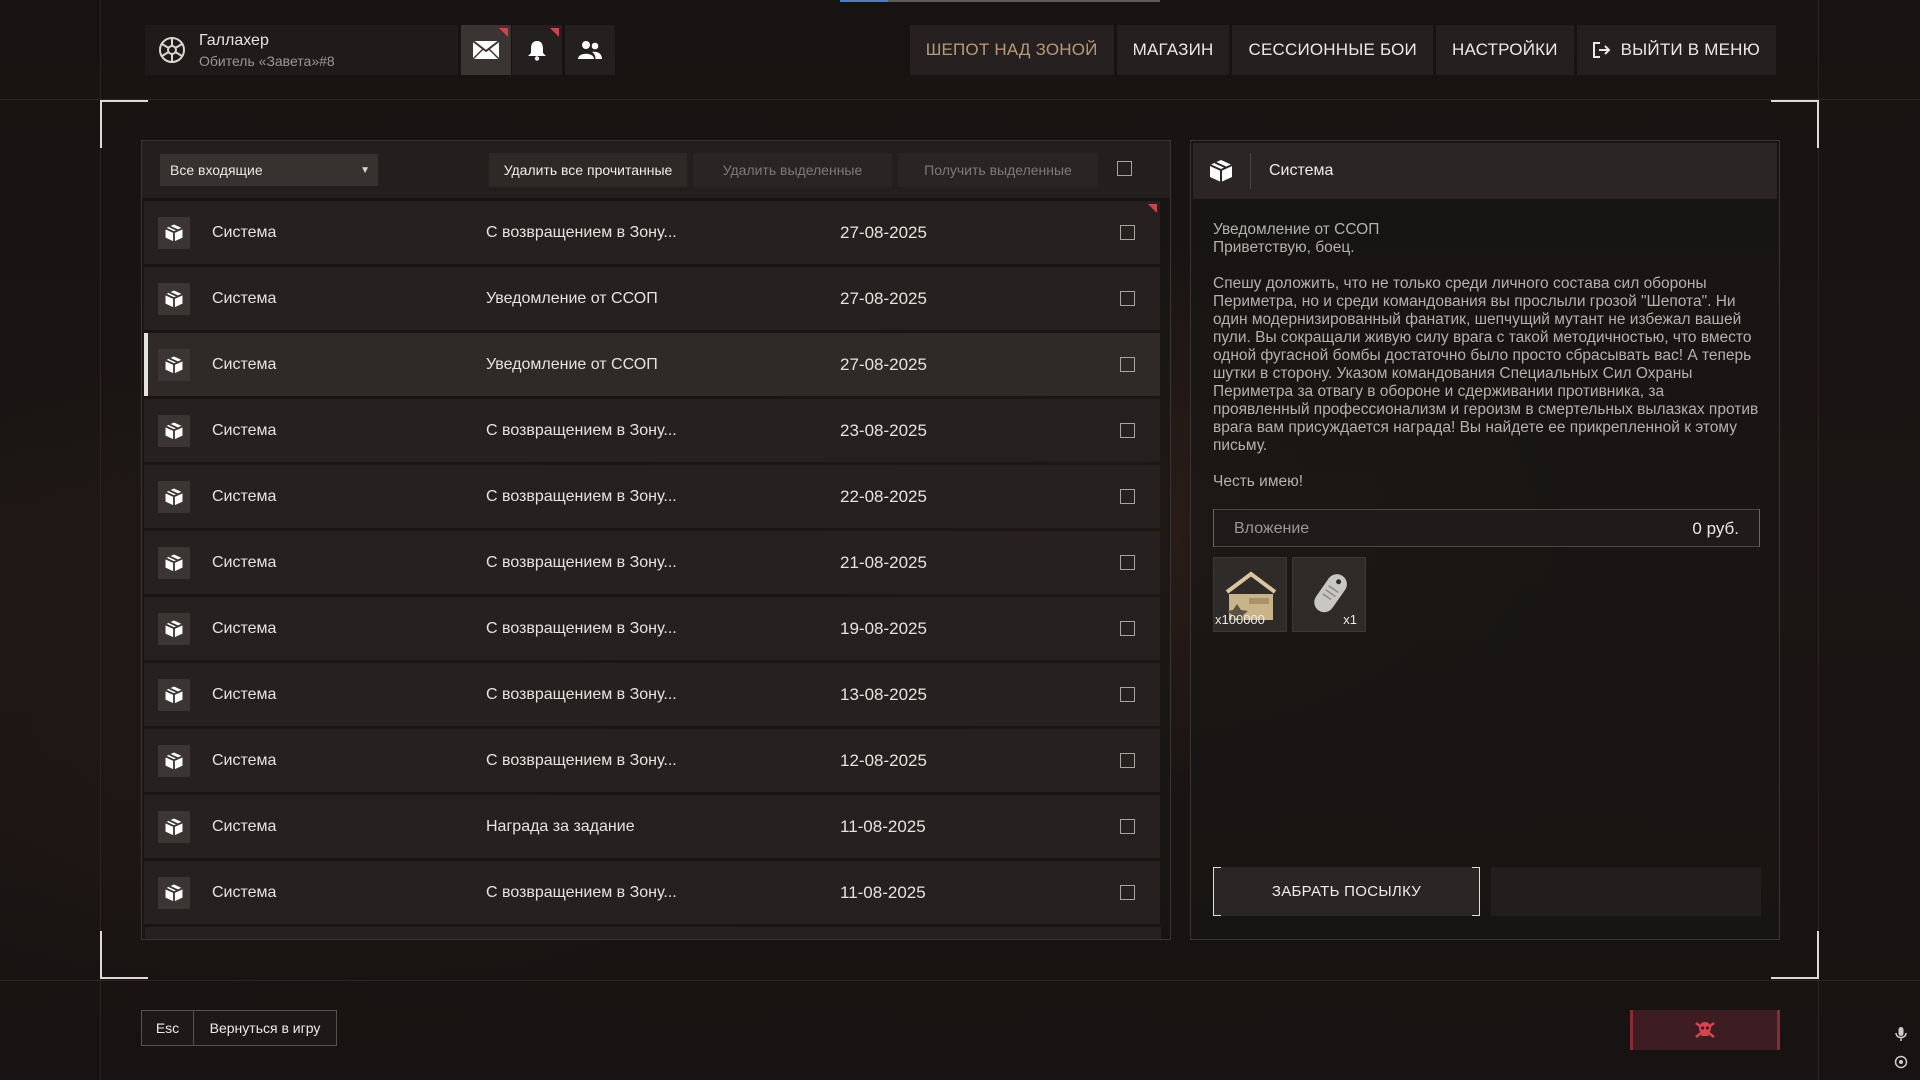 This screenshot has width=1920, height=1080. I want to click on attachment-bar: Вложение 0 руб., so click(1486, 528).